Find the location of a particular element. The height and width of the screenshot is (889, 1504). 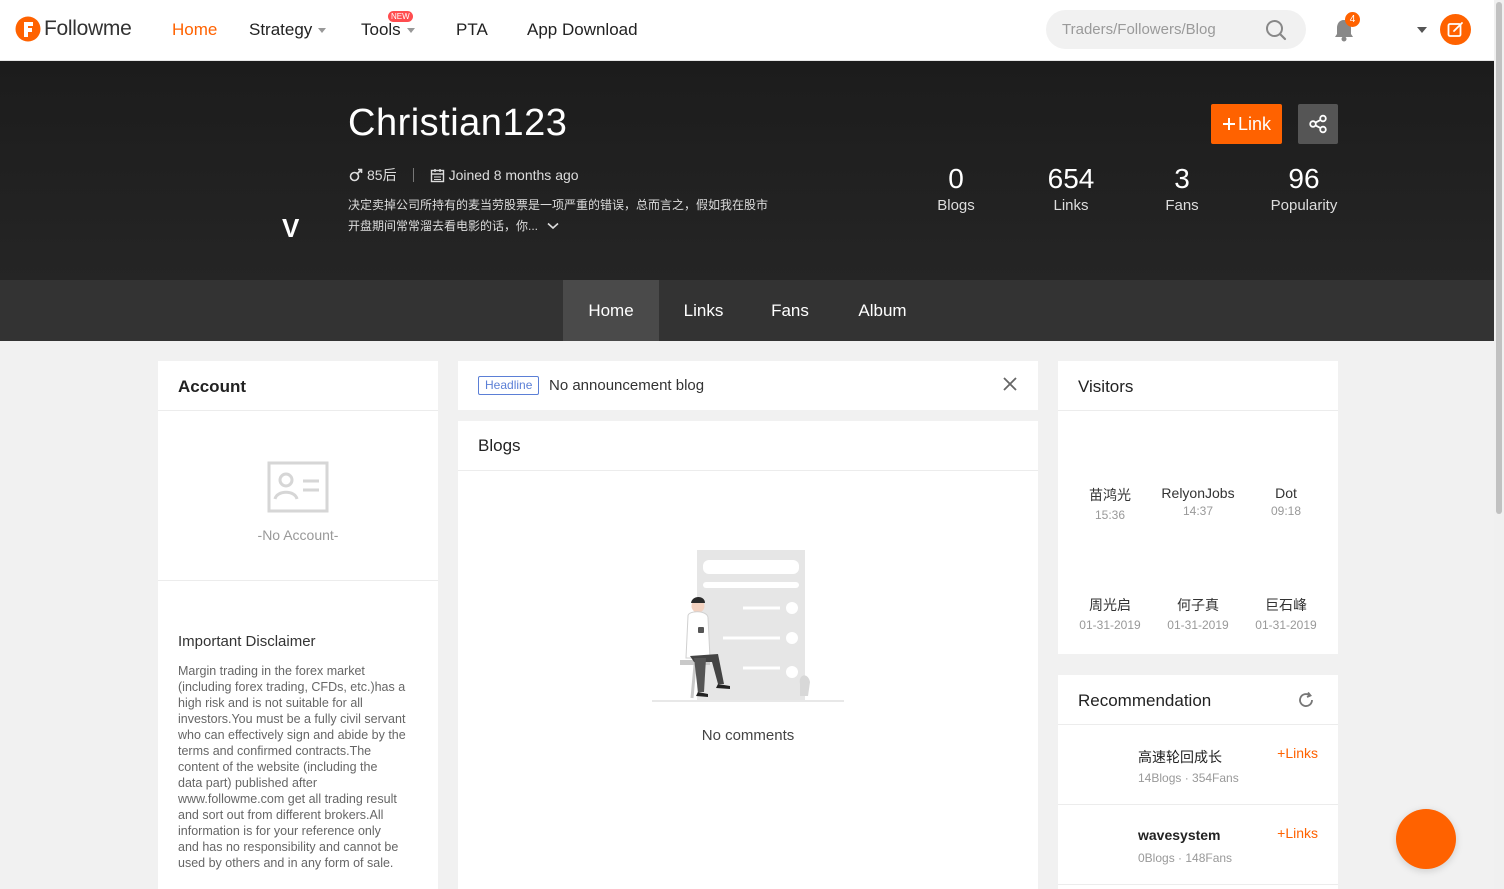

visitor-name: 何子真 is located at coordinates (1198, 605).